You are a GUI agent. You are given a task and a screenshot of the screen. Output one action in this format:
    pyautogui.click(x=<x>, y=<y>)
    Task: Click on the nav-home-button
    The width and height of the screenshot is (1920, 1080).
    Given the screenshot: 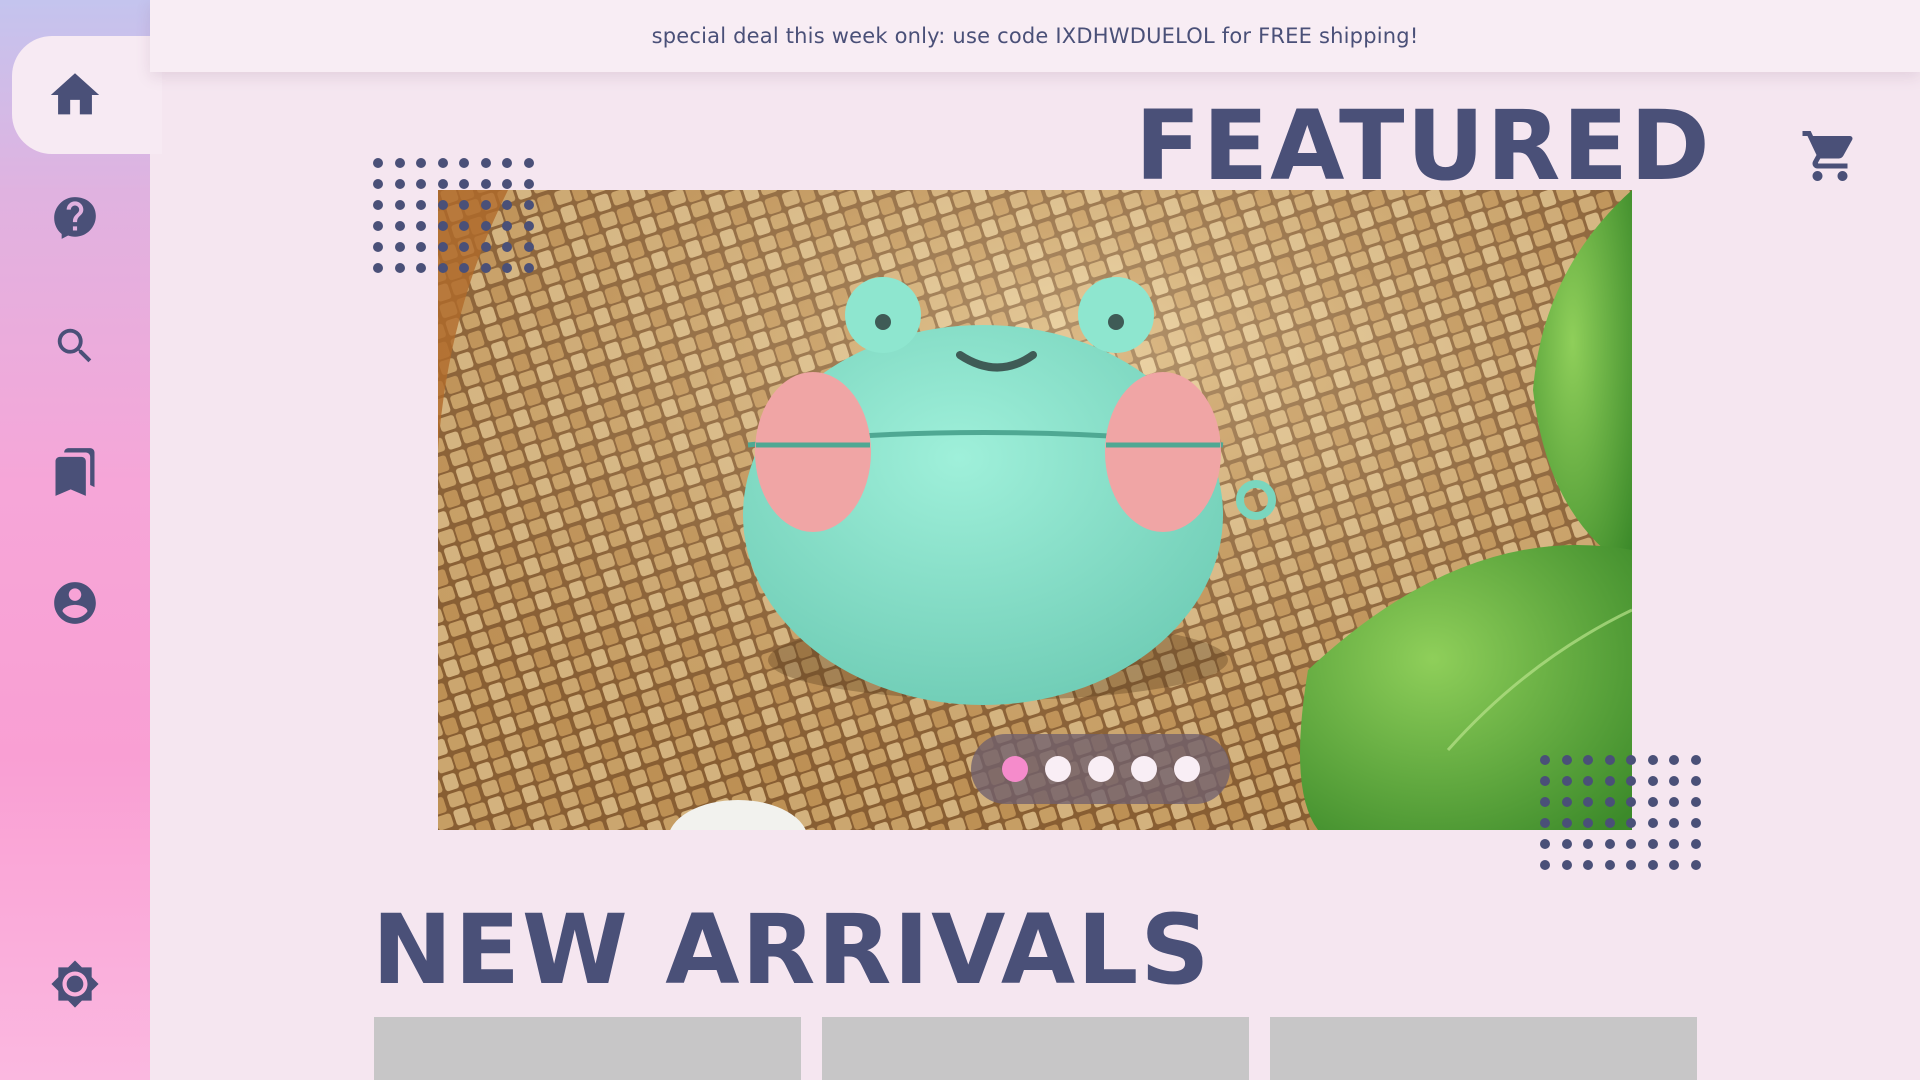 What is the action you would take?
    pyautogui.click(x=87, y=95)
    